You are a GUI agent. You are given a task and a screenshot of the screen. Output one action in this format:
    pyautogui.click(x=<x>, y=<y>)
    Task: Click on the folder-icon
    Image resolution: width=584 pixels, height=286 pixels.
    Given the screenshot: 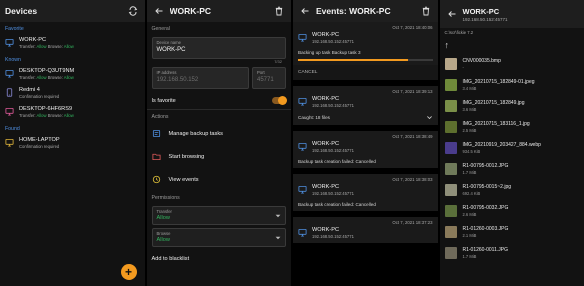 What is the action you would take?
    pyautogui.click(x=156, y=157)
    